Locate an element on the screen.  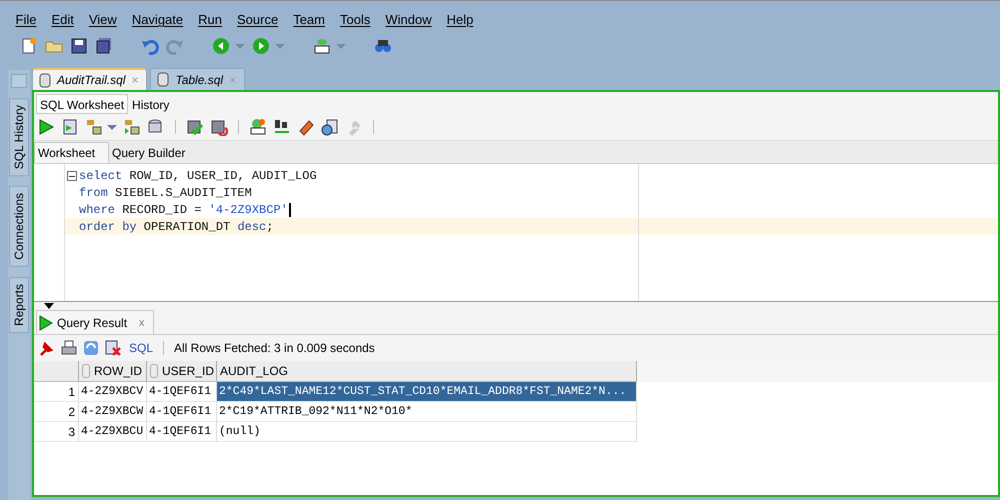
forward-icon is located at coordinates (261, 46).